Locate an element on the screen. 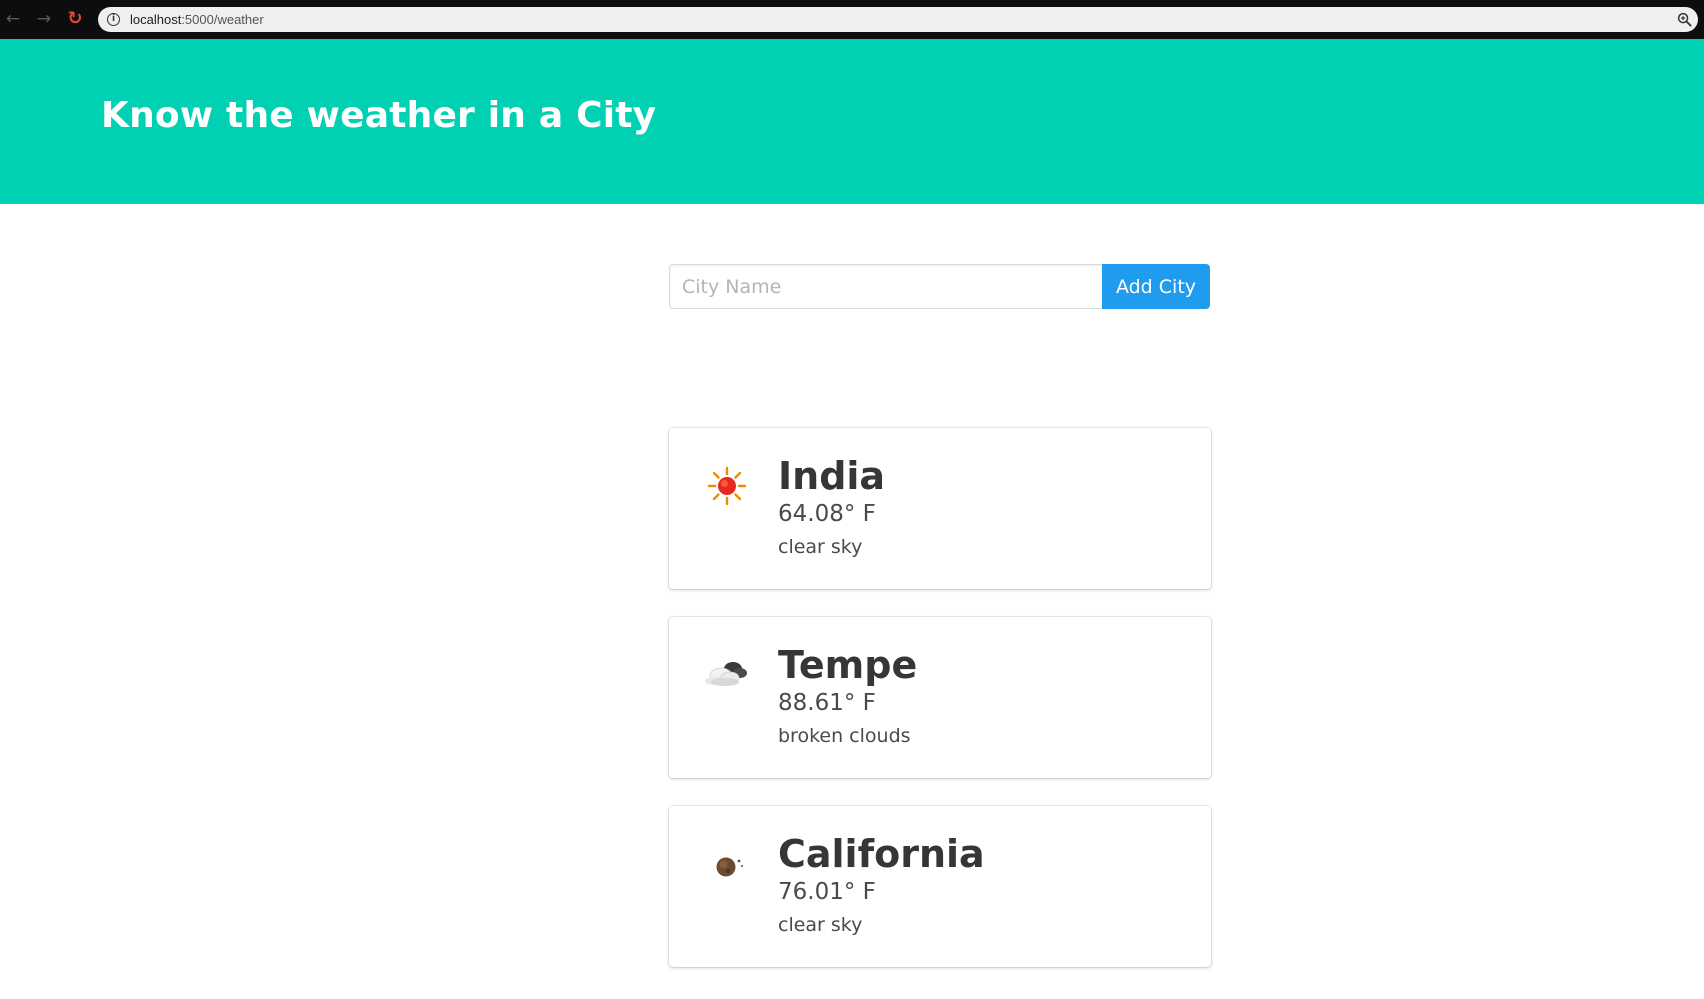 The image size is (1704, 999). clear-sky-night-icon is located at coordinates (729, 867).